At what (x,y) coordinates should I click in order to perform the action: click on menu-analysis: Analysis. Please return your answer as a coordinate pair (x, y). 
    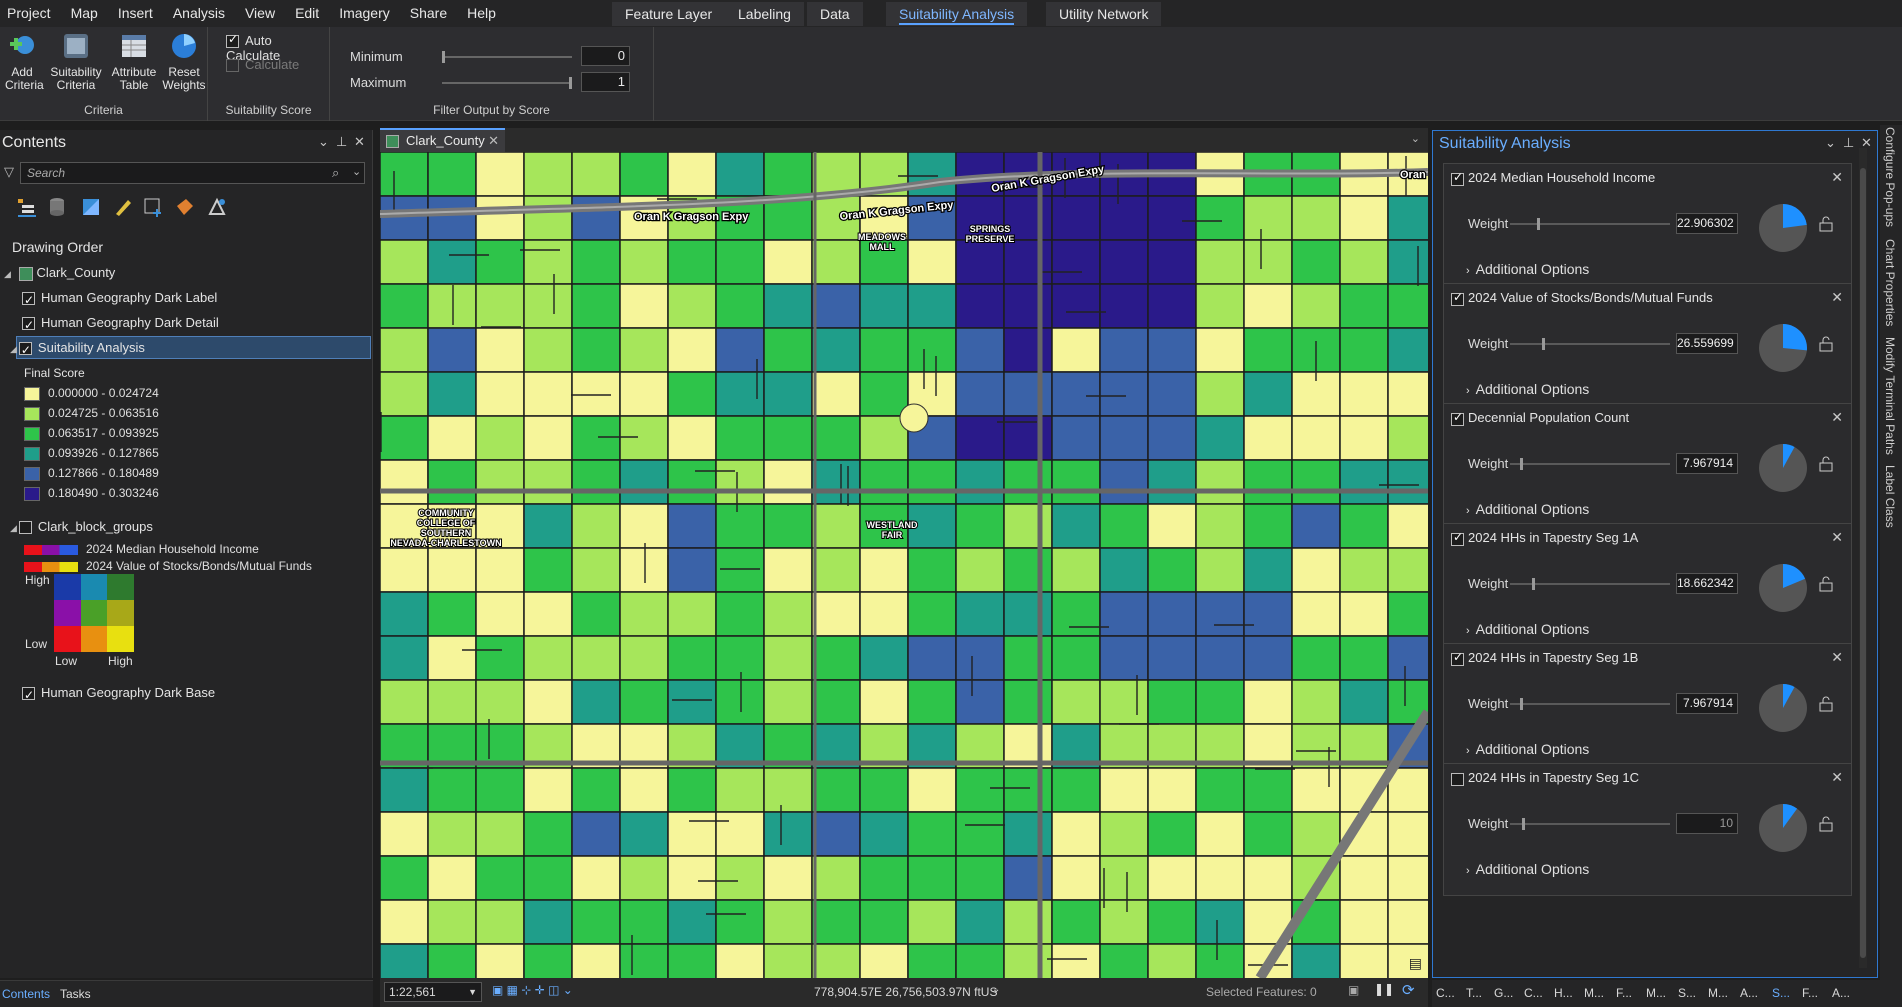
    Looking at the image, I should click on (199, 13).